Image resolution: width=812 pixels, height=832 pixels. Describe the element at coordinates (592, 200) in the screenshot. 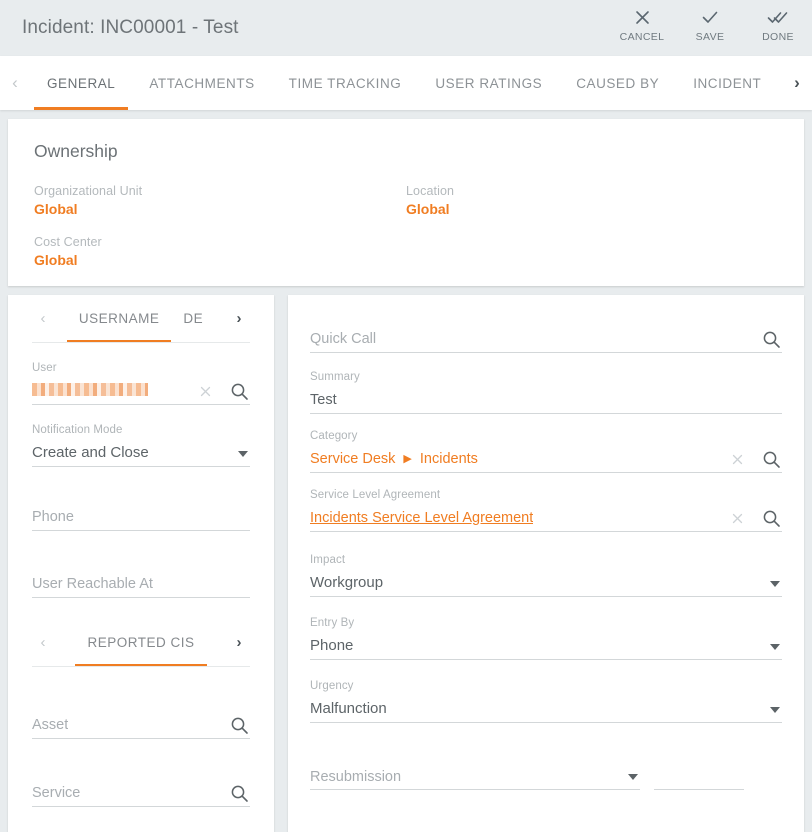

I see `ownership-location: Location Global` at that location.